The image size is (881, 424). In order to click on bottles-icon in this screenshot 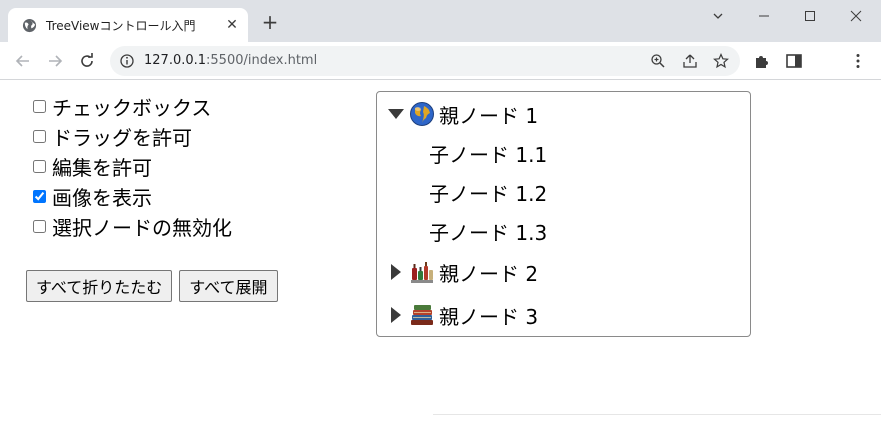, I will do `click(422, 272)`.